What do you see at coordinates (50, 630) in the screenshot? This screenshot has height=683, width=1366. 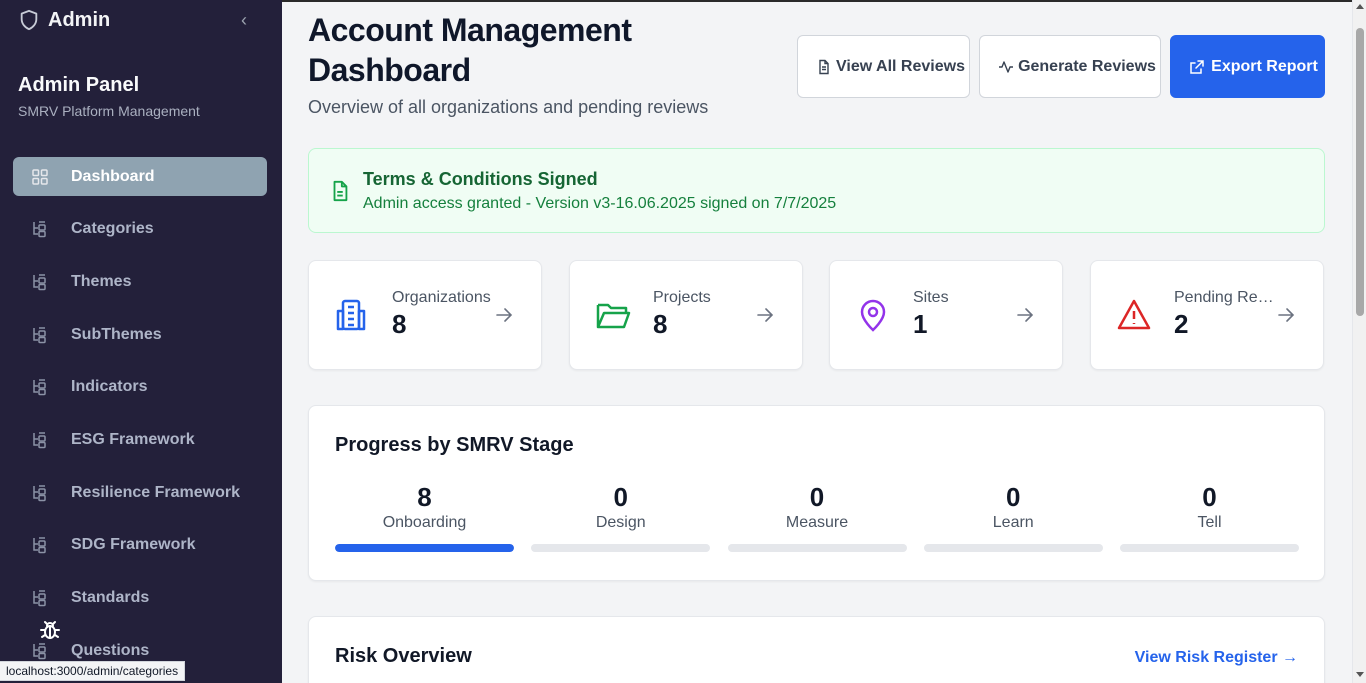 I see `bug-icon` at bounding box center [50, 630].